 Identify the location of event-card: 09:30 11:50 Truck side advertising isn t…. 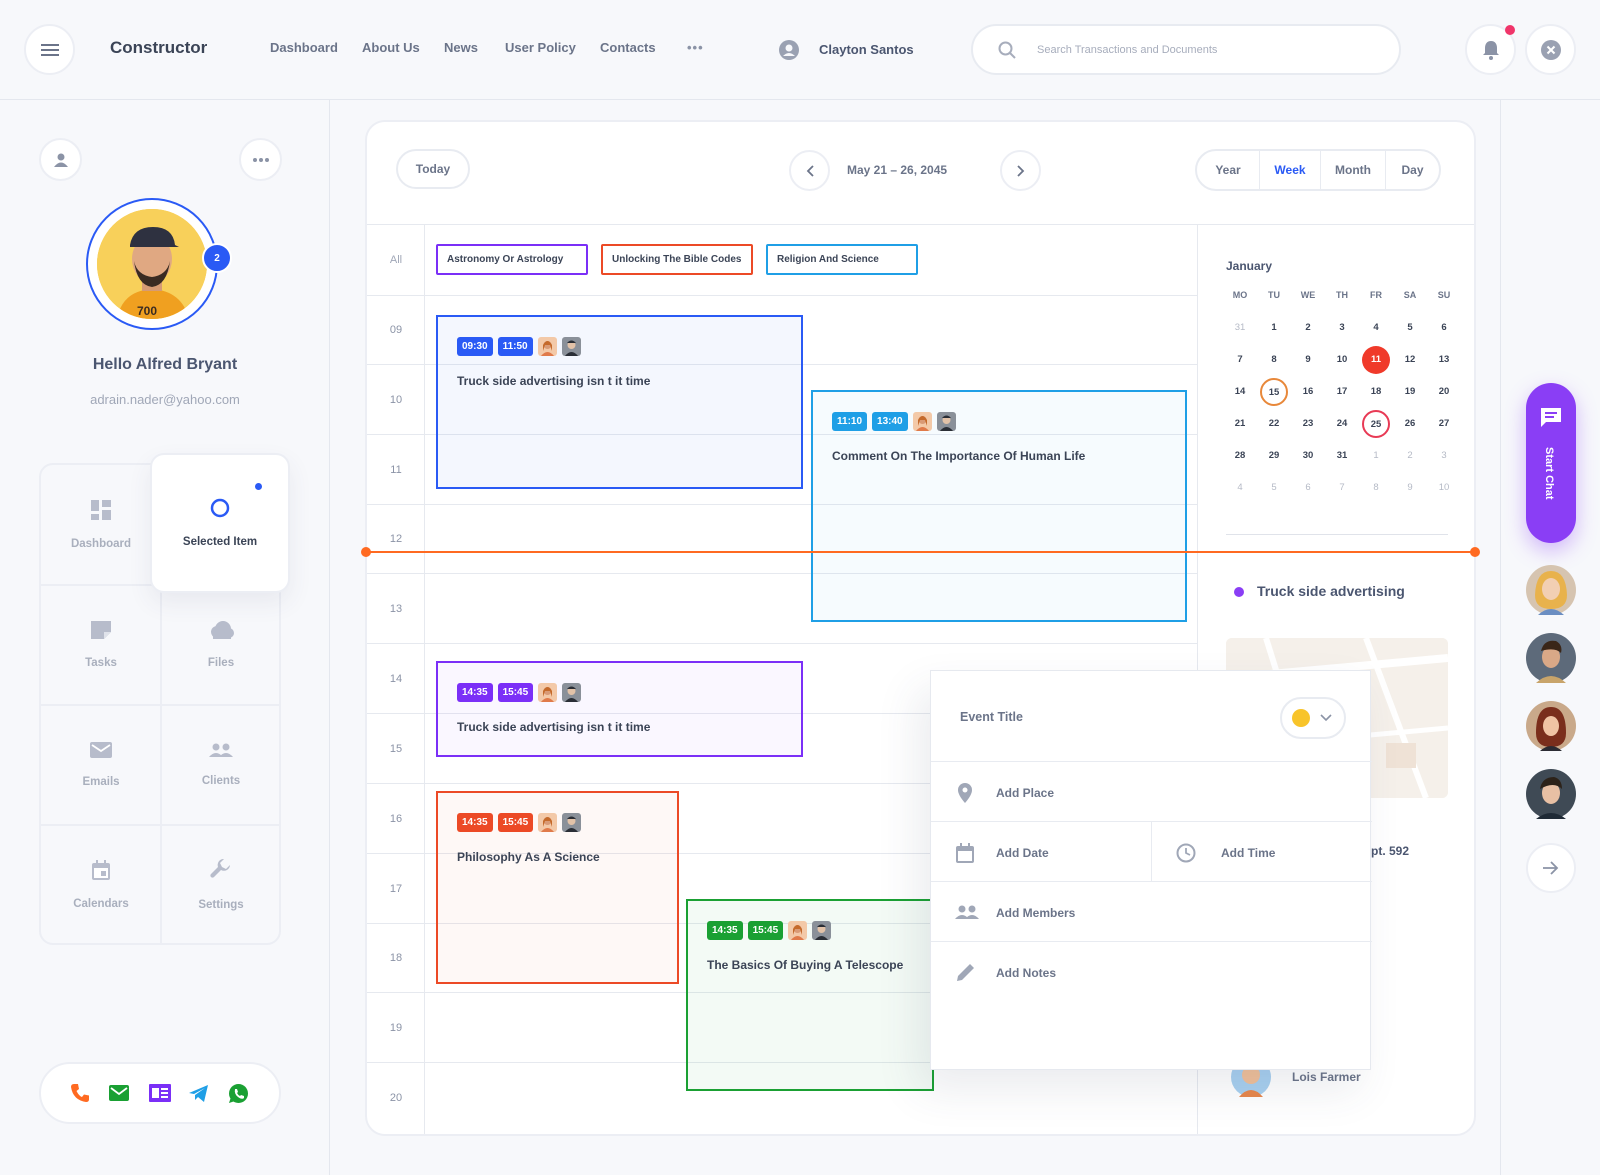
(619, 402).